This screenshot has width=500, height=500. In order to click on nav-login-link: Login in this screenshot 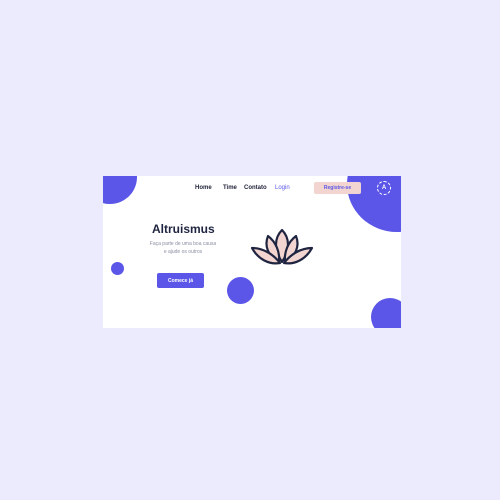, I will do `click(282, 188)`.